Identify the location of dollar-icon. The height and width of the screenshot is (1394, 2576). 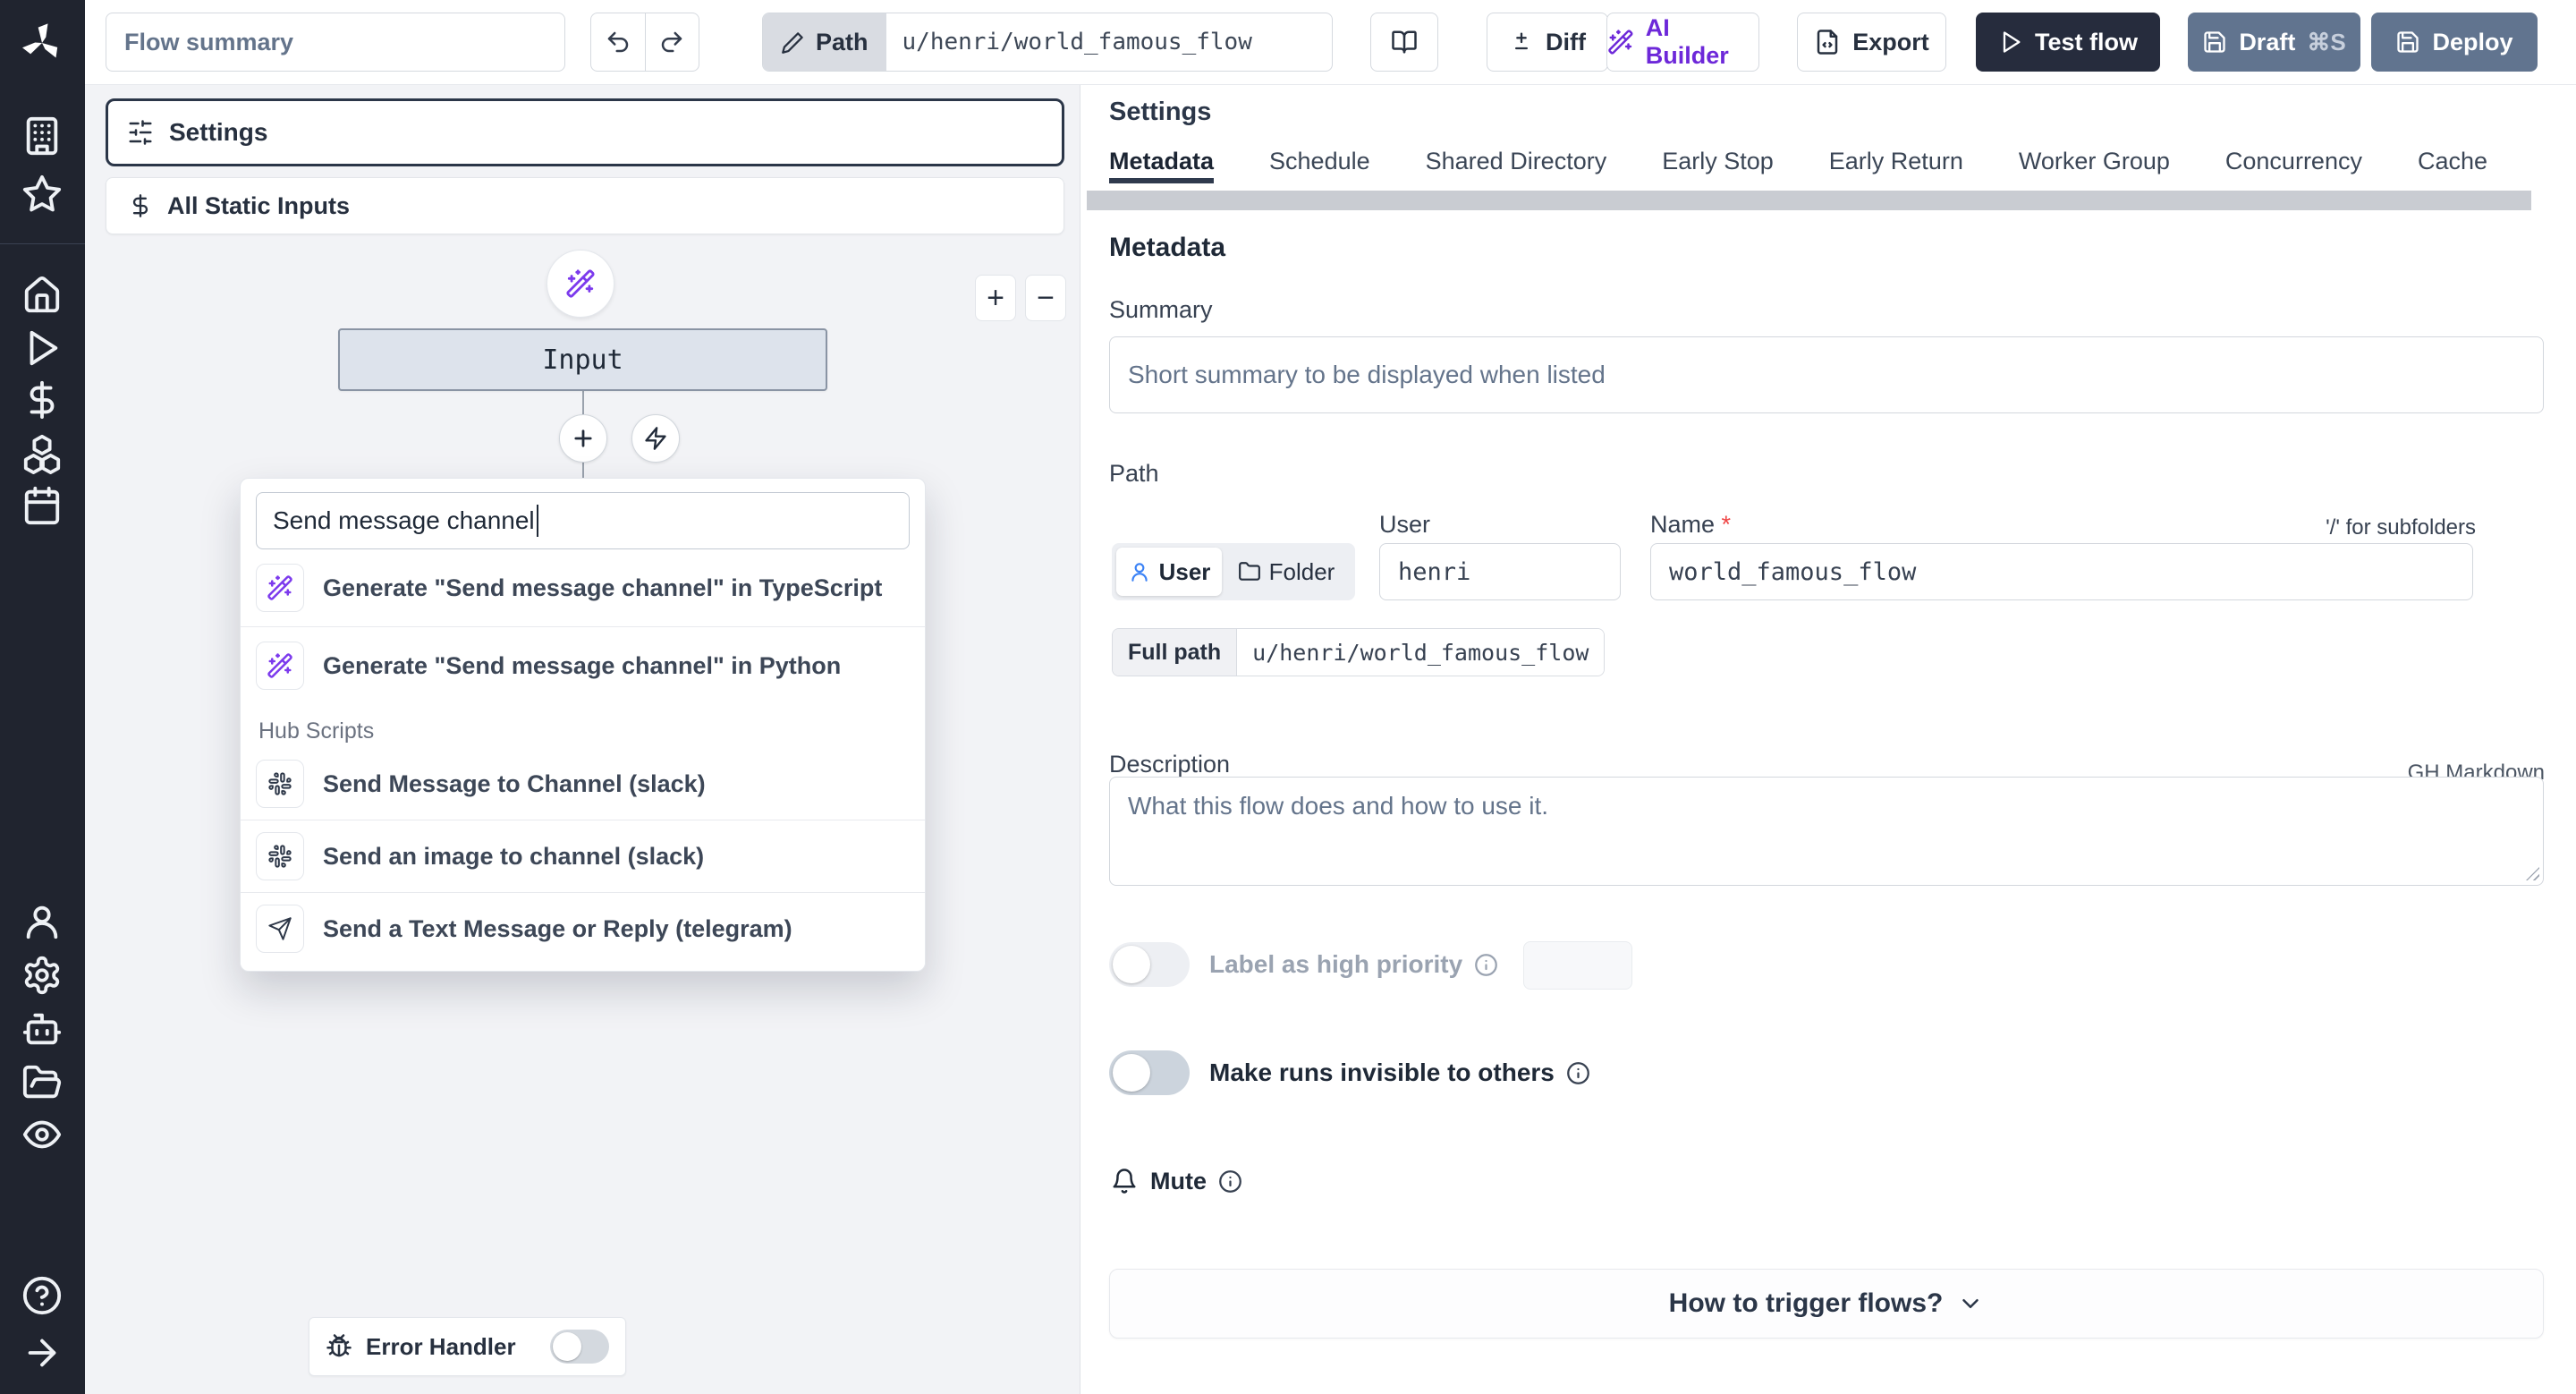
(140, 205).